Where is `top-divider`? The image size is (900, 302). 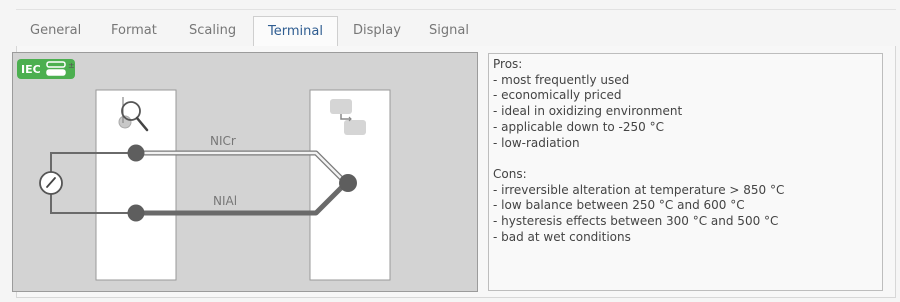
top-divider is located at coordinates (456, 9).